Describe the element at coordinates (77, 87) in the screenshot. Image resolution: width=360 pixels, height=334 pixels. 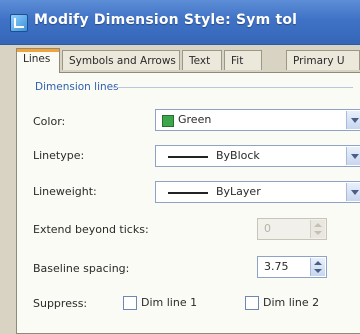
I see `section-title: Dimension lines` at that location.